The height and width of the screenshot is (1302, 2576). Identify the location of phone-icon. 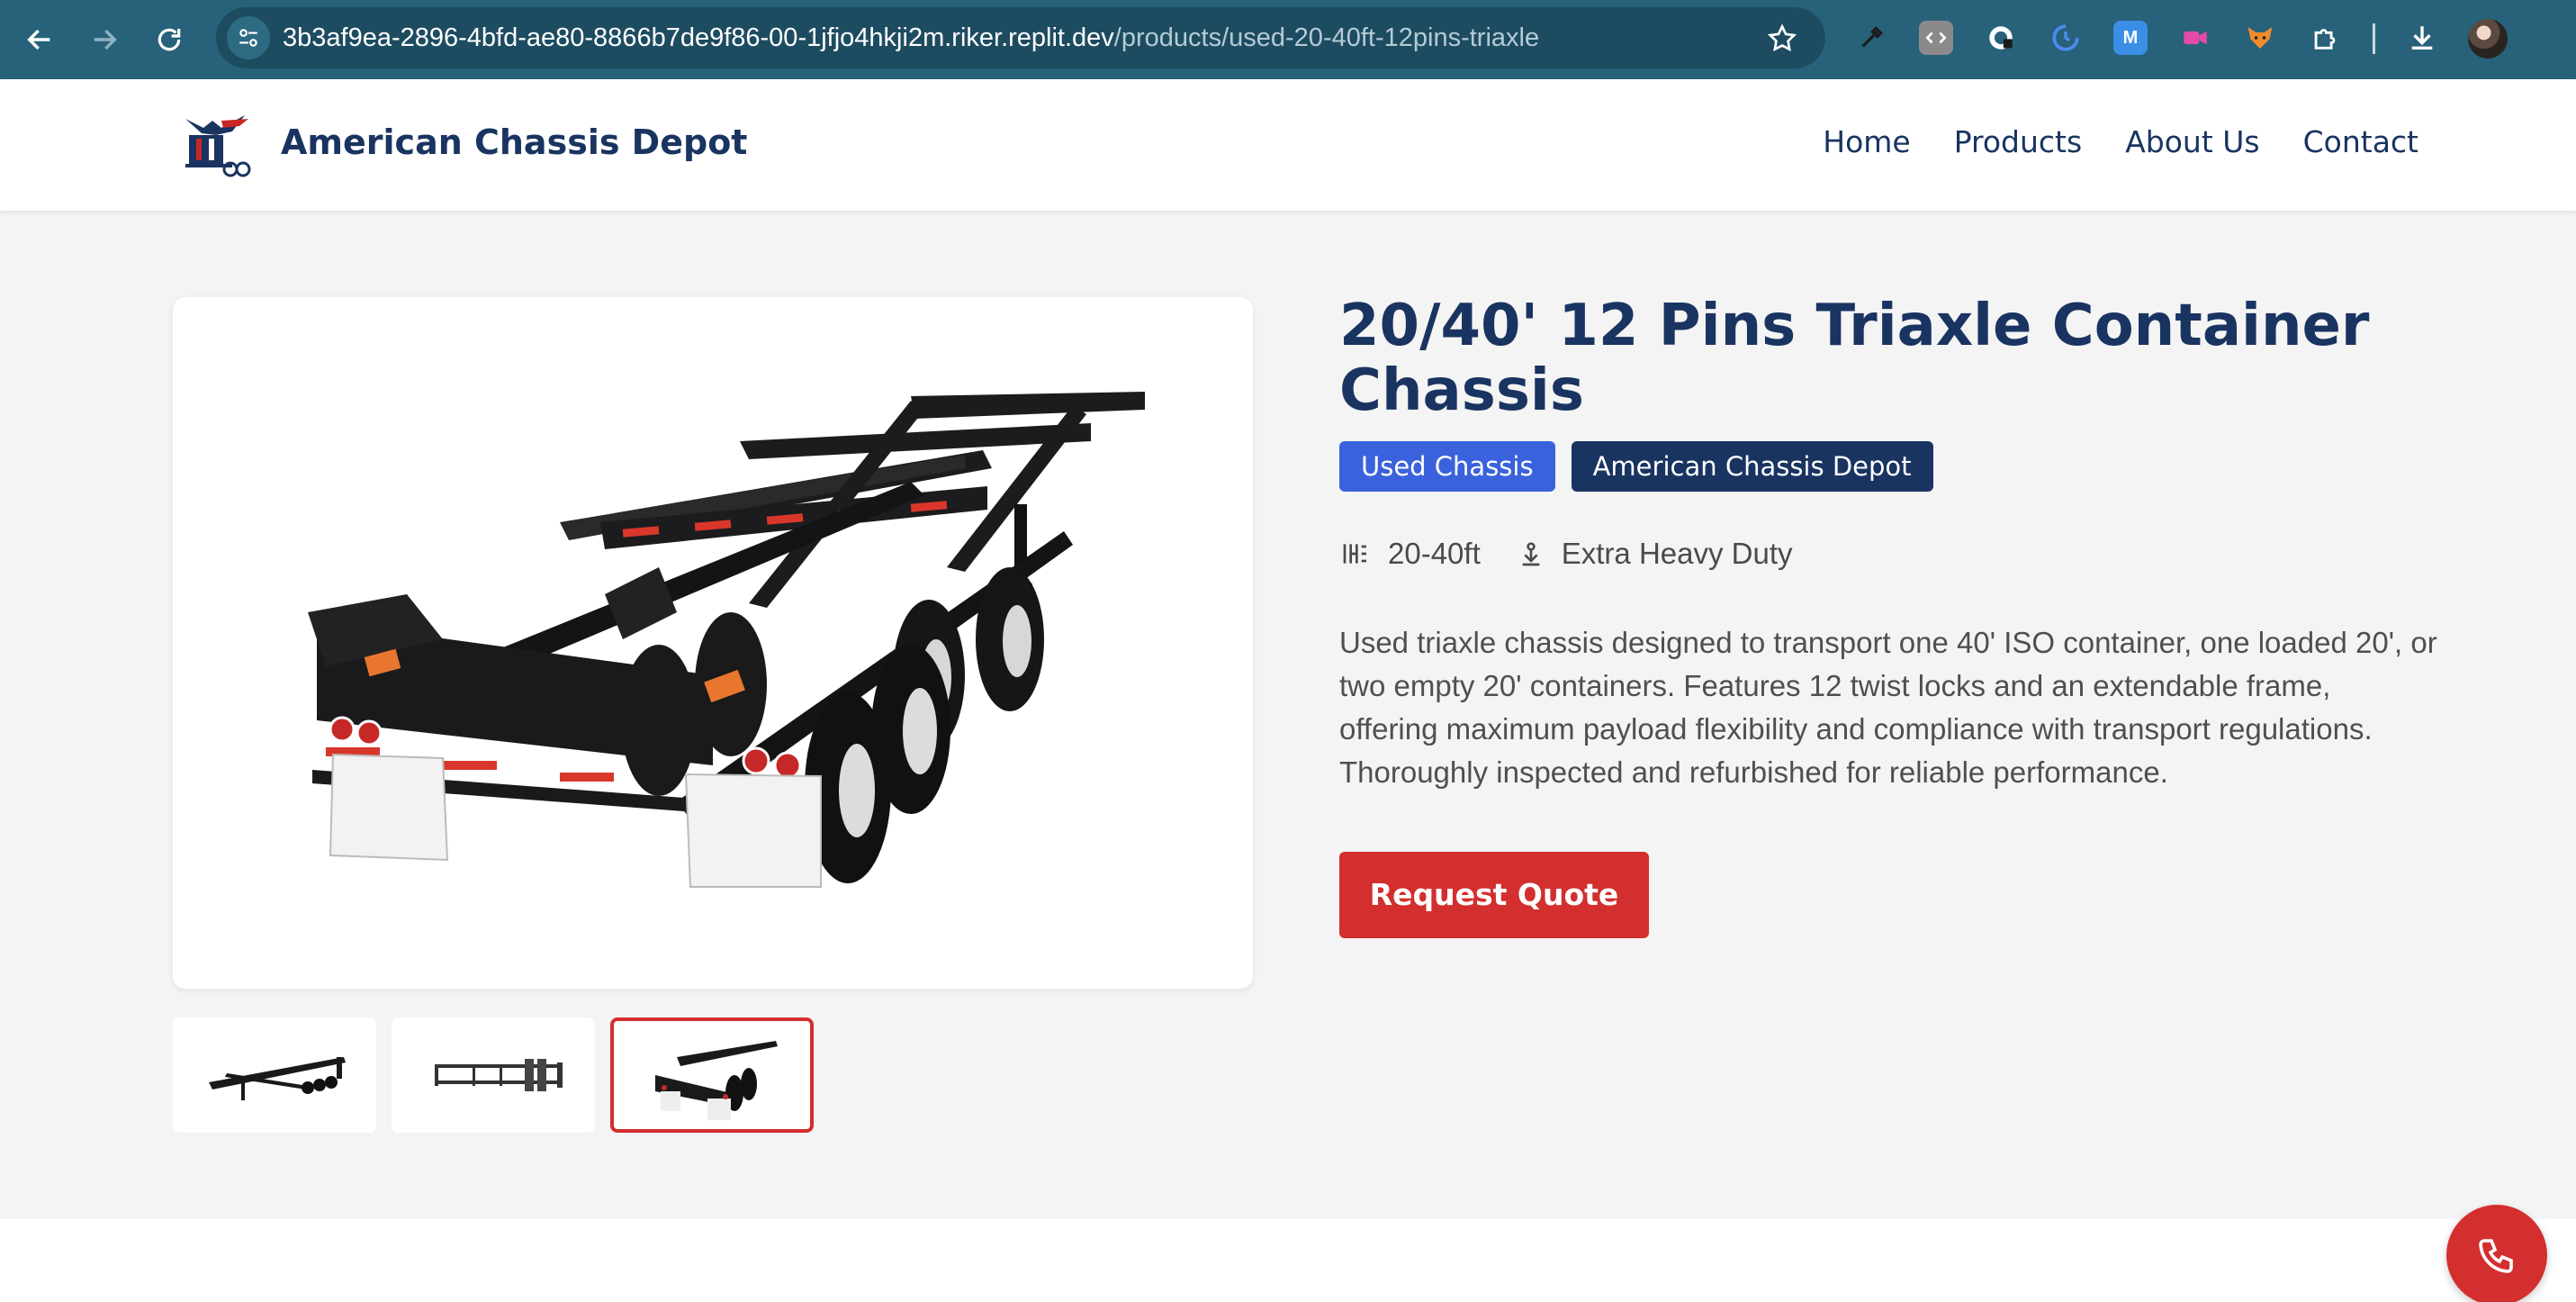
(2496, 1256).